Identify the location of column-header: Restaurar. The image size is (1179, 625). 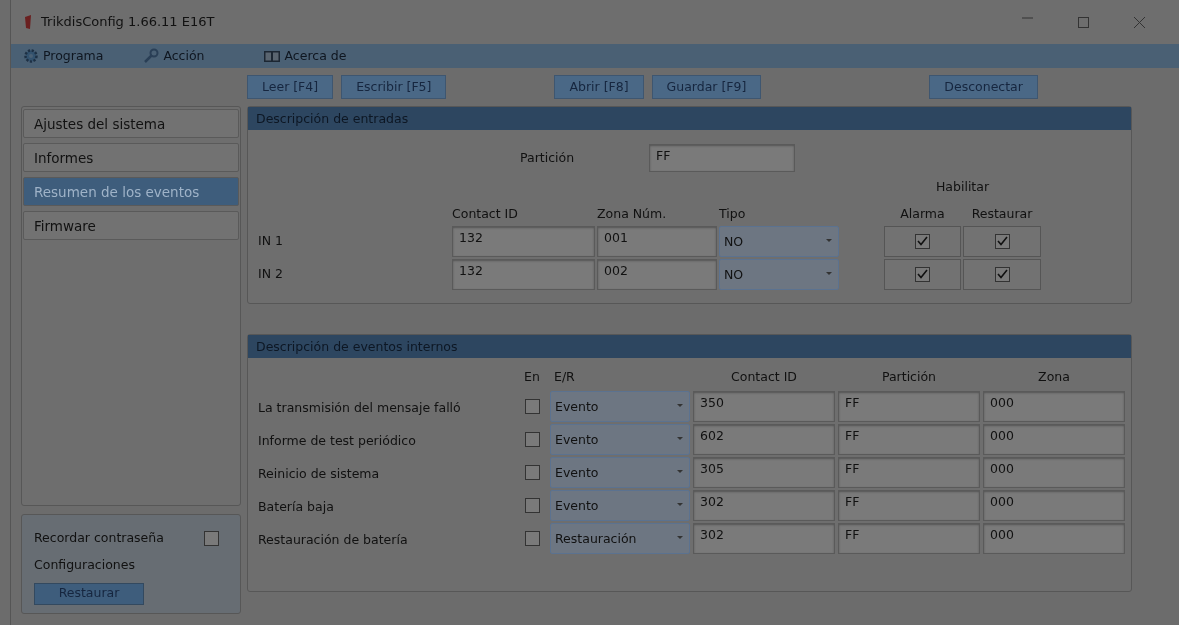
(1002, 213).